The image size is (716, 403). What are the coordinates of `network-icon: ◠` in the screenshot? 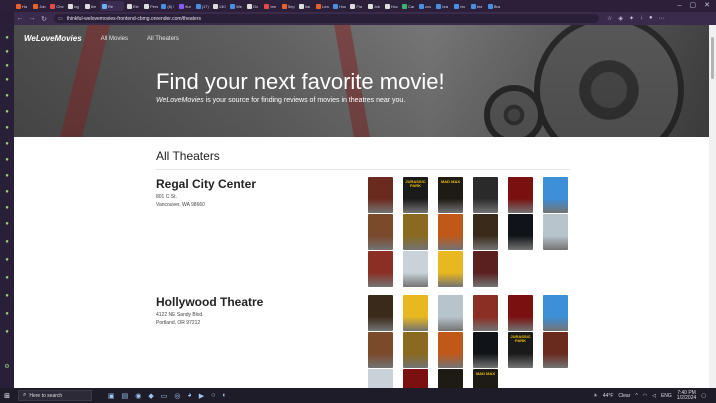 It's located at (645, 396).